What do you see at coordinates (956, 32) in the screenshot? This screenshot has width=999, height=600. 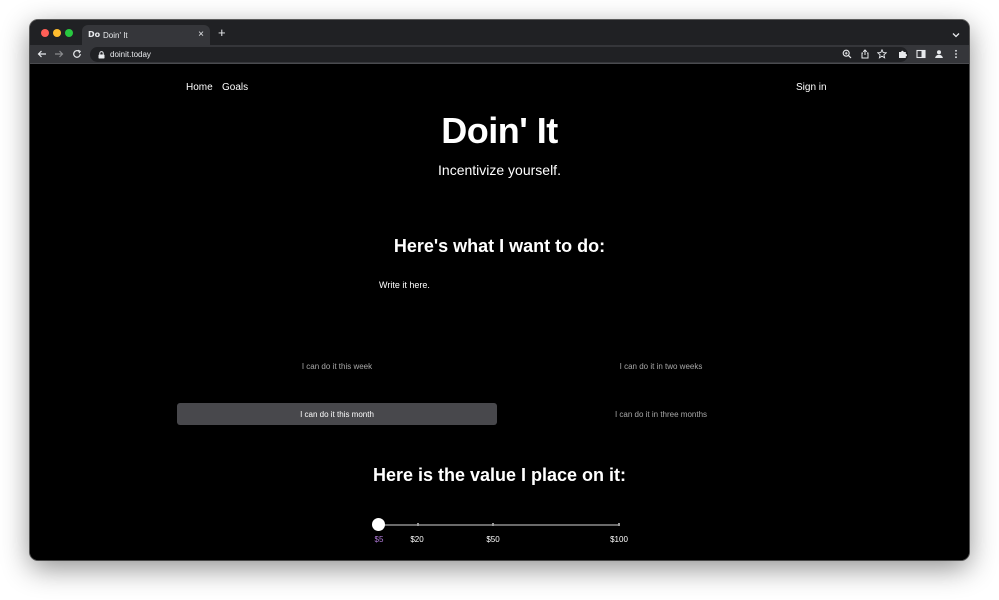 I see `tab-search-icon` at bounding box center [956, 32].